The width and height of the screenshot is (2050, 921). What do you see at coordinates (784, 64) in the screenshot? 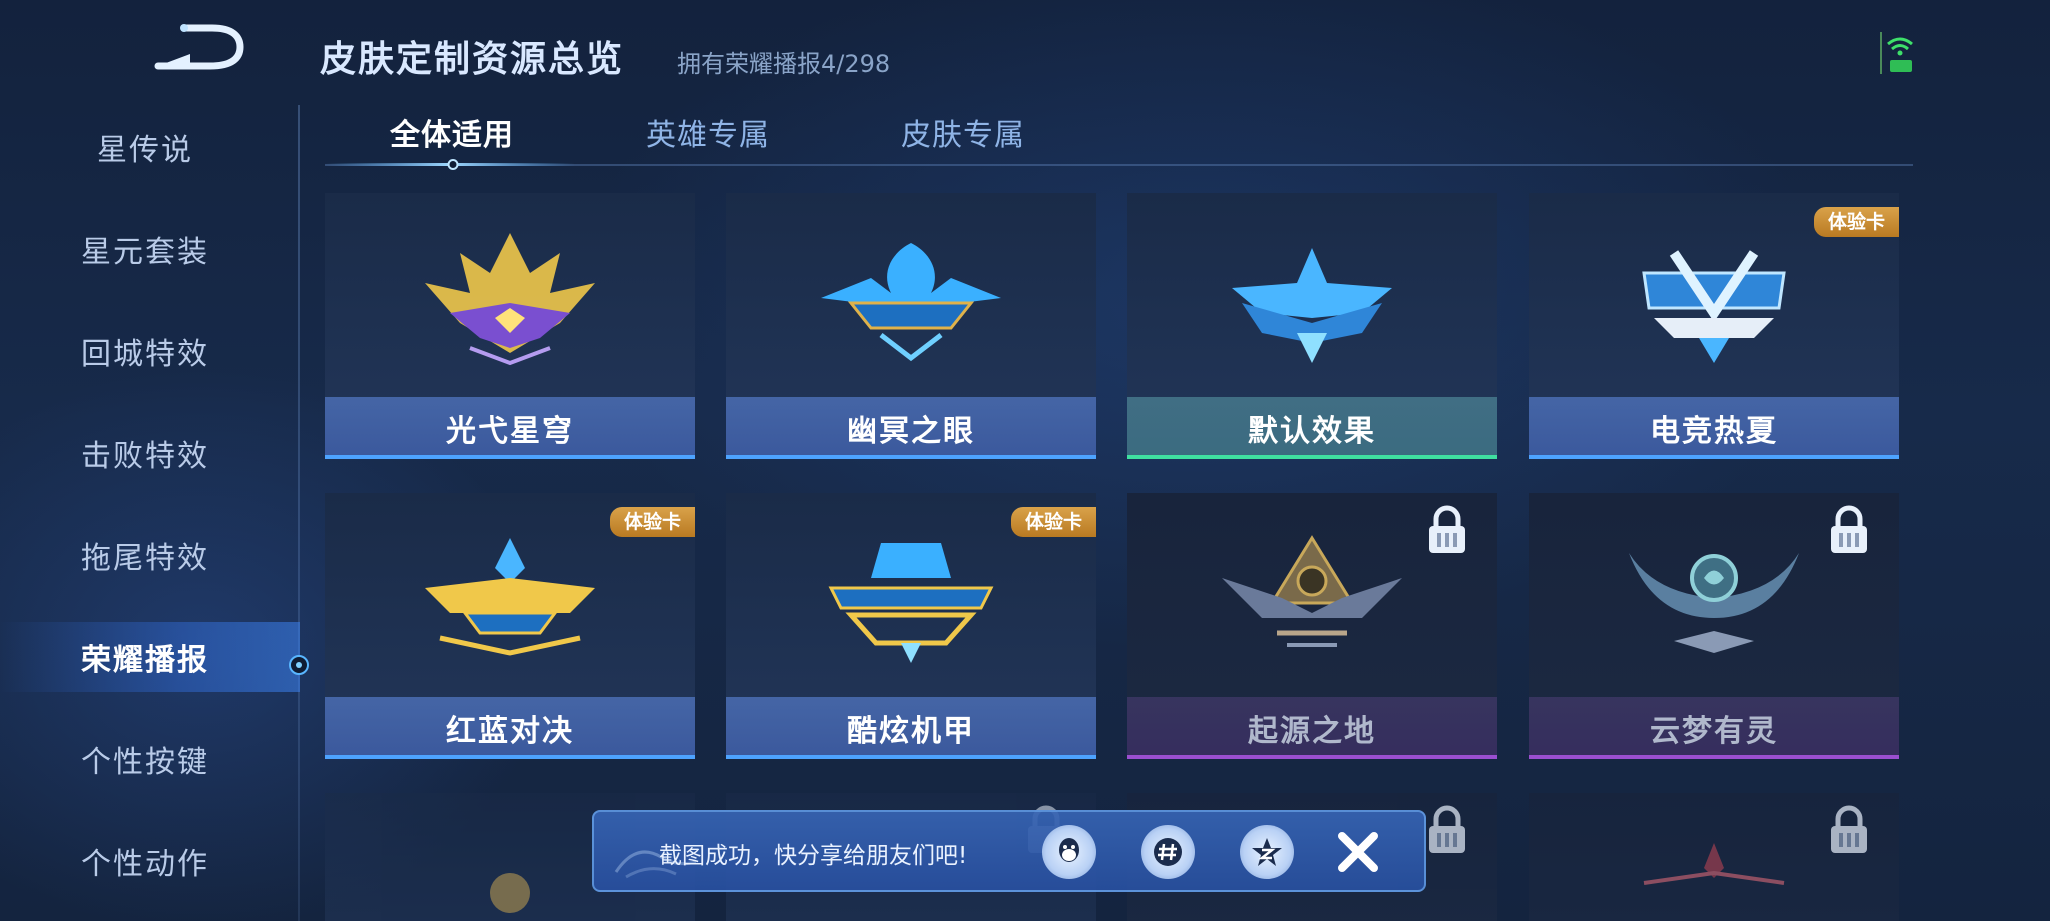
I see `ownership-count: 拥有荣耀播报4/298` at bounding box center [784, 64].